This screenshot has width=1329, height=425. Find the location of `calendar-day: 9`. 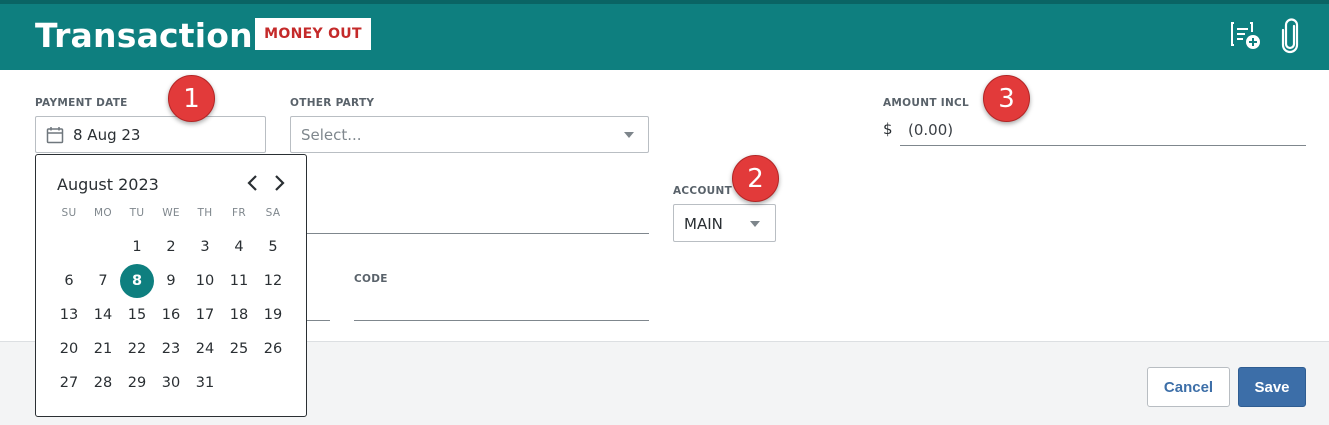

calendar-day: 9 is located at coordinates (171, 281).